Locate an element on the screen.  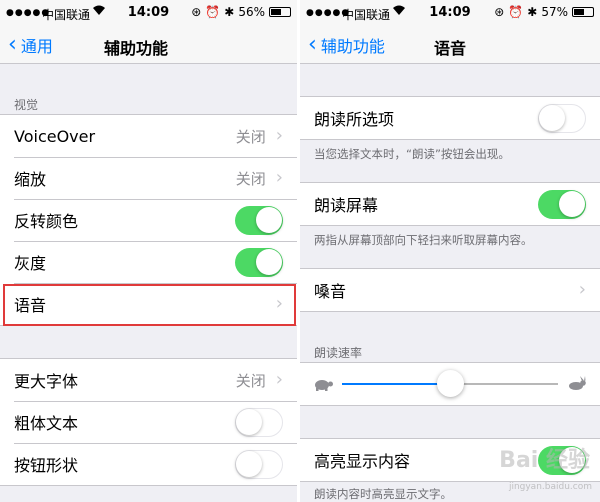
speaking-rate-slider is located at coordinates (450, 383).